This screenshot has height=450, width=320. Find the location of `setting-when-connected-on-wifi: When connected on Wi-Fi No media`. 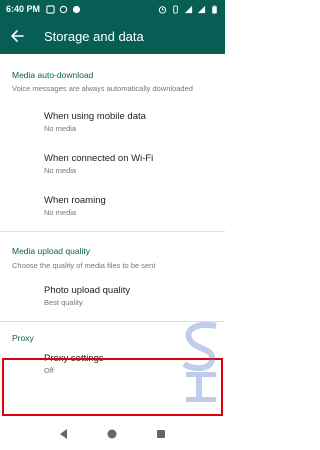

setting-when-connected-on-wifi: When connected on Wi-Fi No media is located at coordinates (112, 164).